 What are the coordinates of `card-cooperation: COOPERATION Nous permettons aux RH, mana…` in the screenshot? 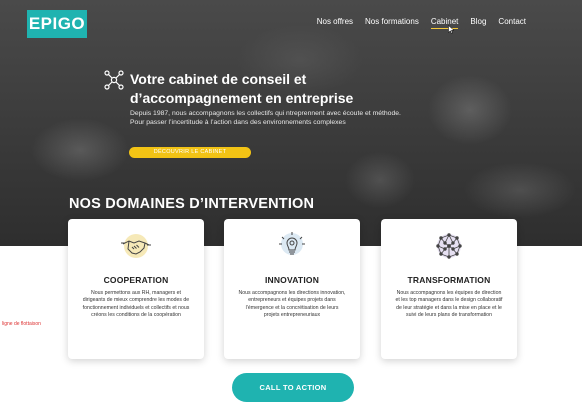 It's located at (136, 289).